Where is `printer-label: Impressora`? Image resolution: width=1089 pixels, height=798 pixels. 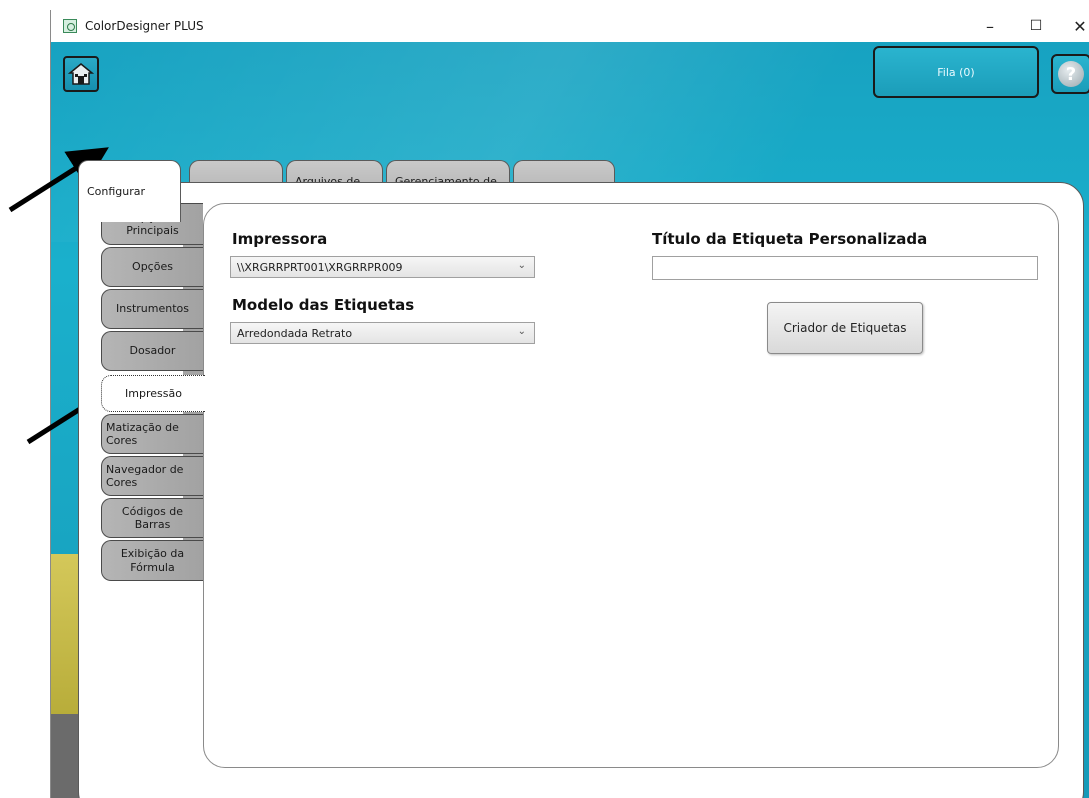 printer-label: Impressora is located at coordinates (280, 239).